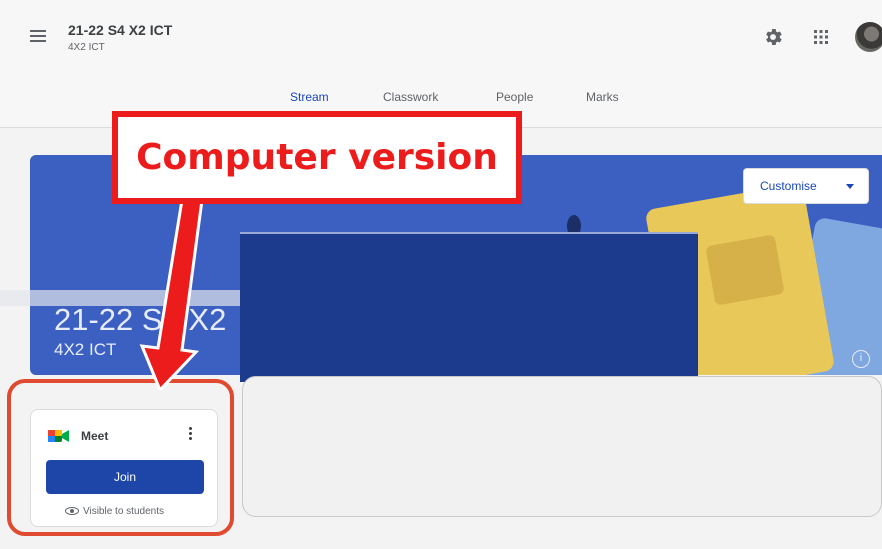  What do you see at coordinates (788, 186) in the screenshot?
I see `customise-label: Customise` at bounding box center [788, 186].